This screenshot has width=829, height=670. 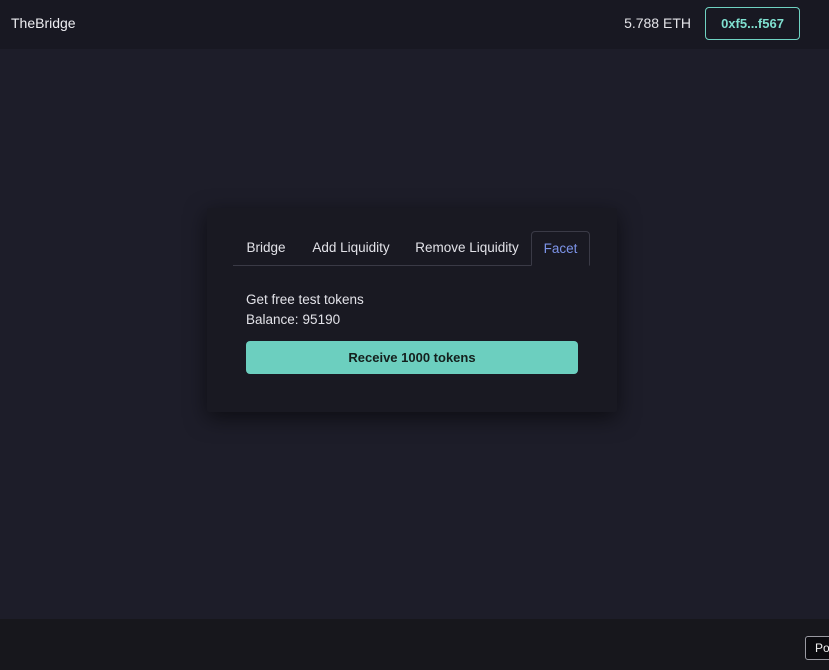 I want to click on wallet-address-button: 0xf5...f567, so click(x=752, y=23).